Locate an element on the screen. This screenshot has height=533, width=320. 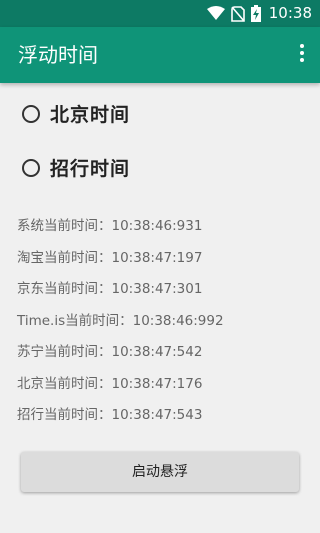
battery-charging-icon is located at coordinates (255, 13).